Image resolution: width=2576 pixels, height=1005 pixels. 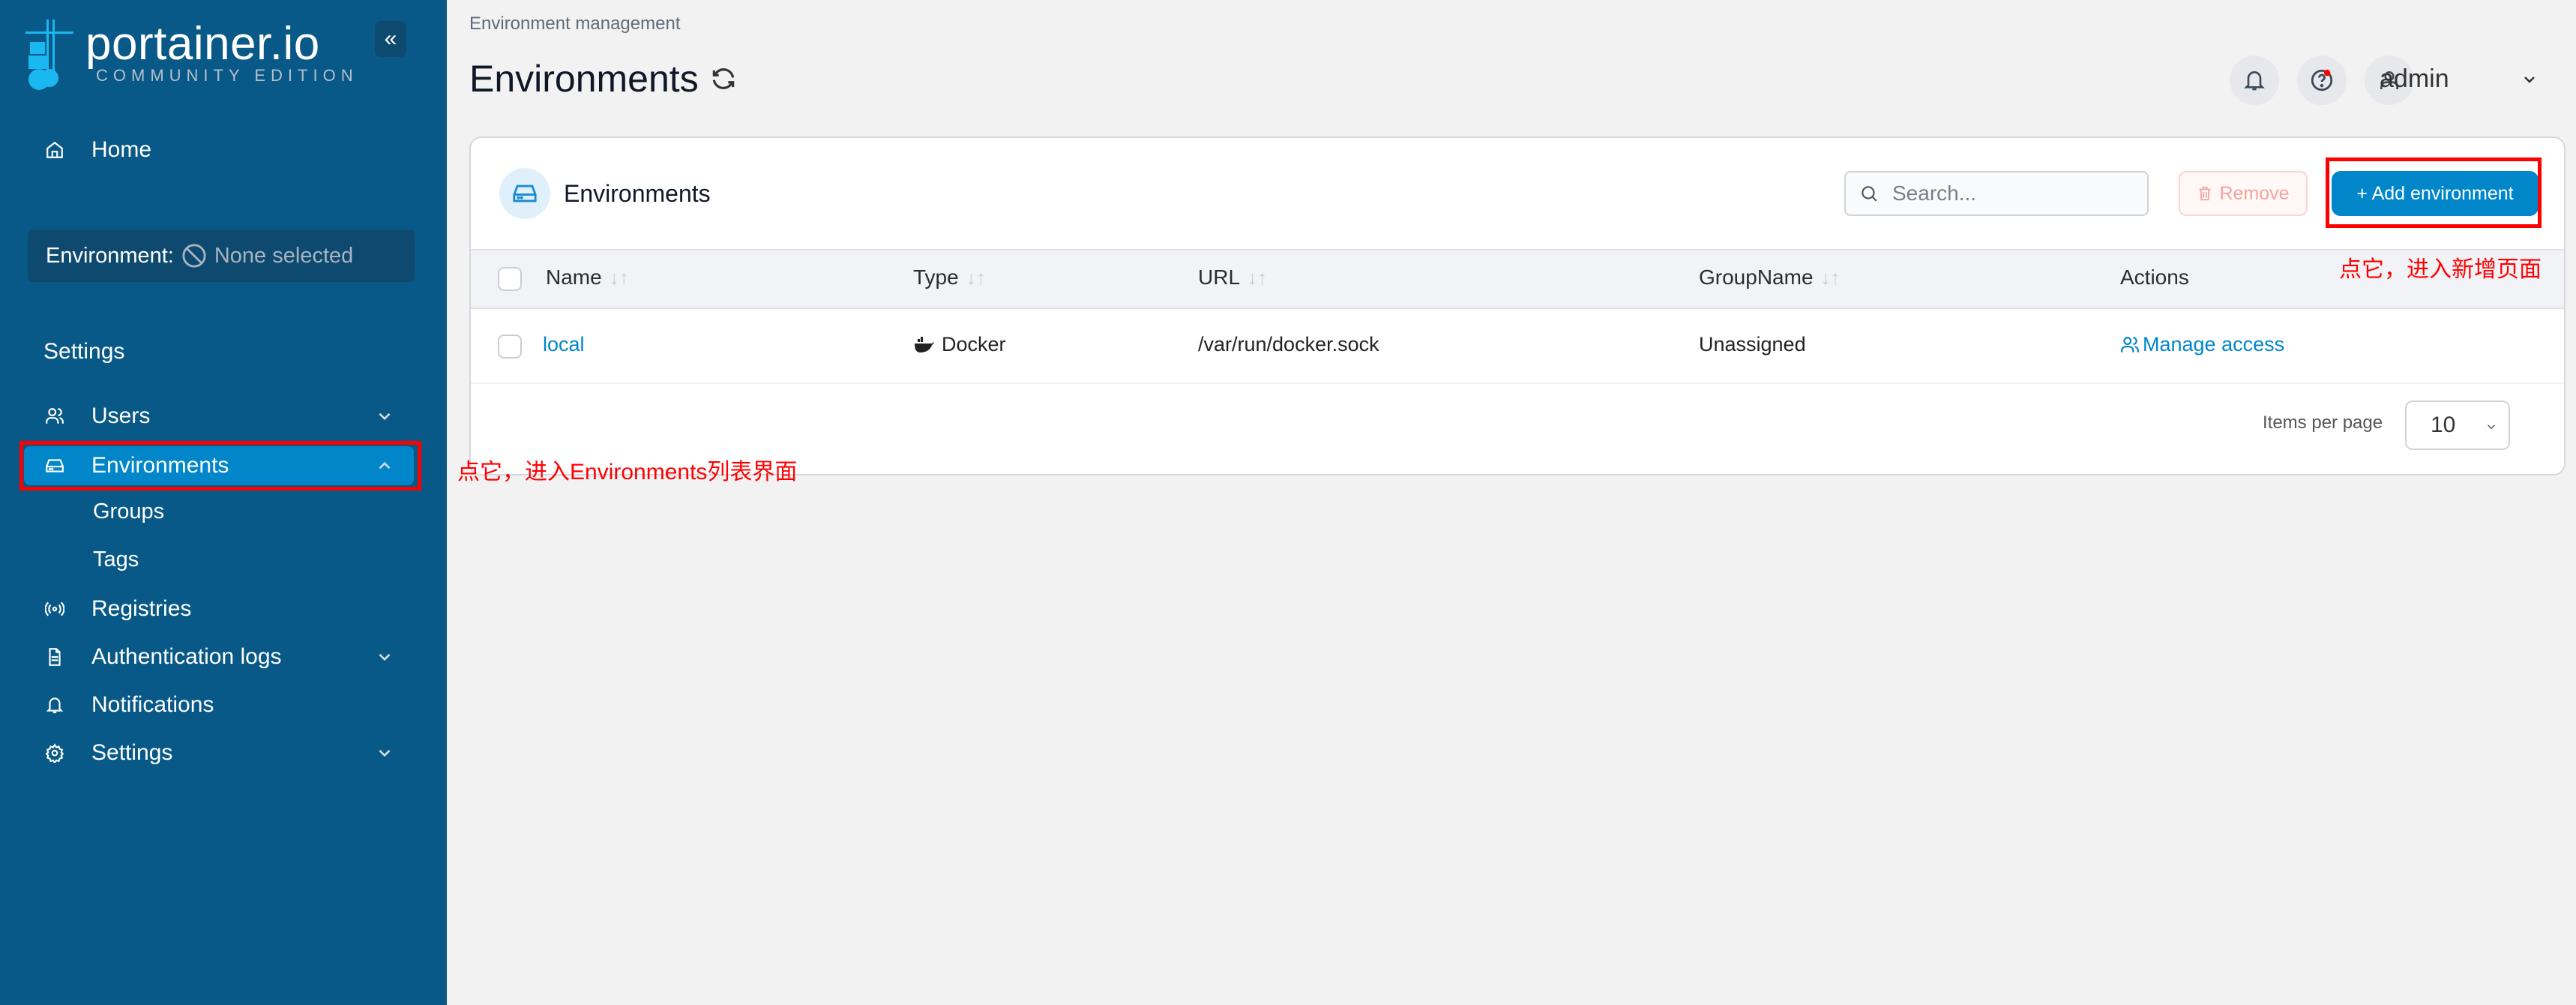 I want to click on card-title: Environments, so click(x=637, y=193).